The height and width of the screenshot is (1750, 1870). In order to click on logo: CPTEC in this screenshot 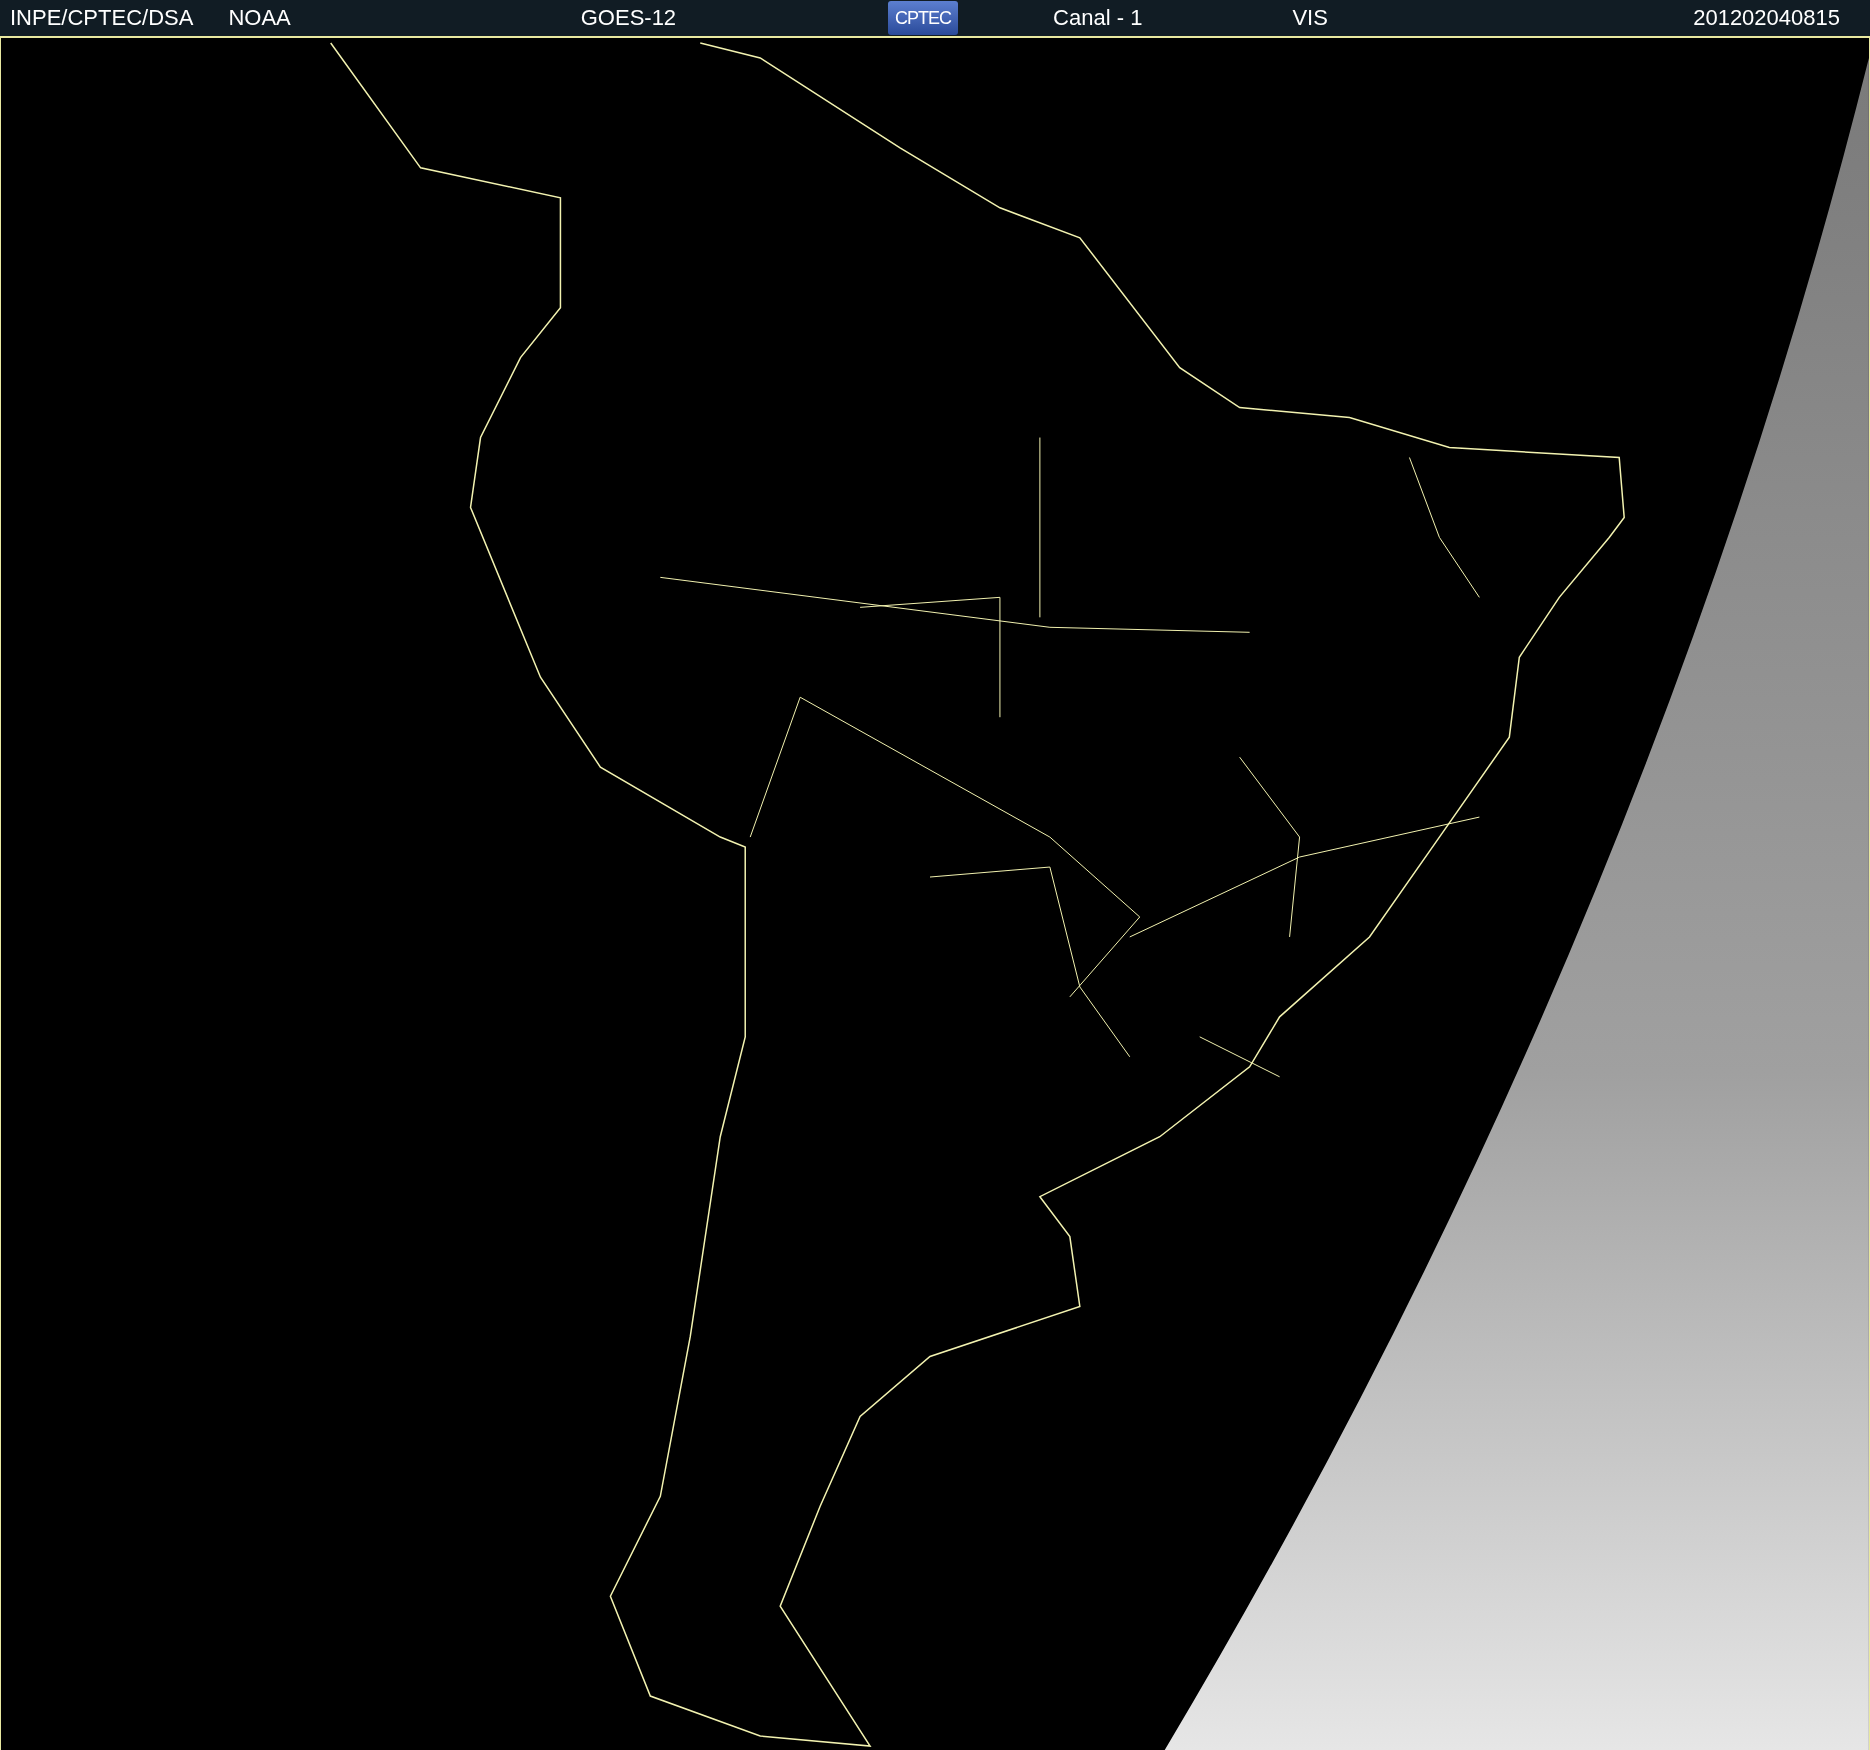, I will do `click(923, 18)`.